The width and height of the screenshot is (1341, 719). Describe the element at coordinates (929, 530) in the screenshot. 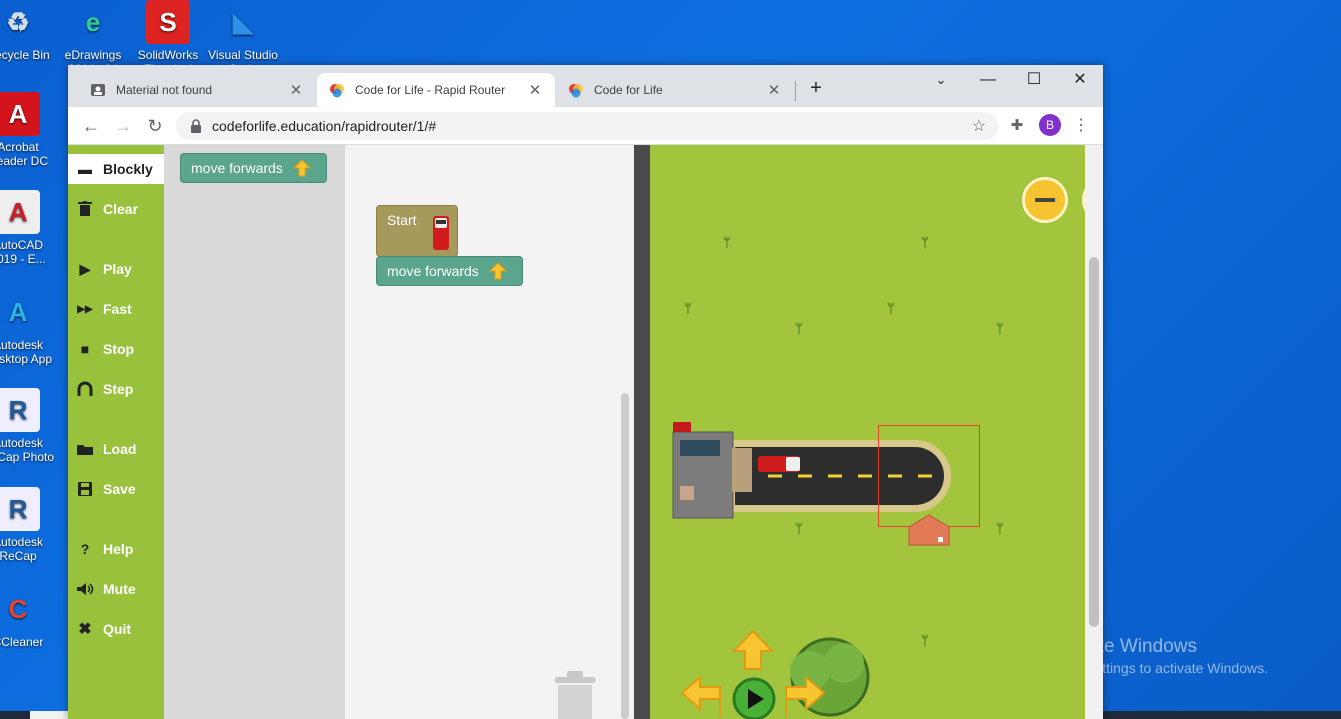

I see `house-icon` at that location.